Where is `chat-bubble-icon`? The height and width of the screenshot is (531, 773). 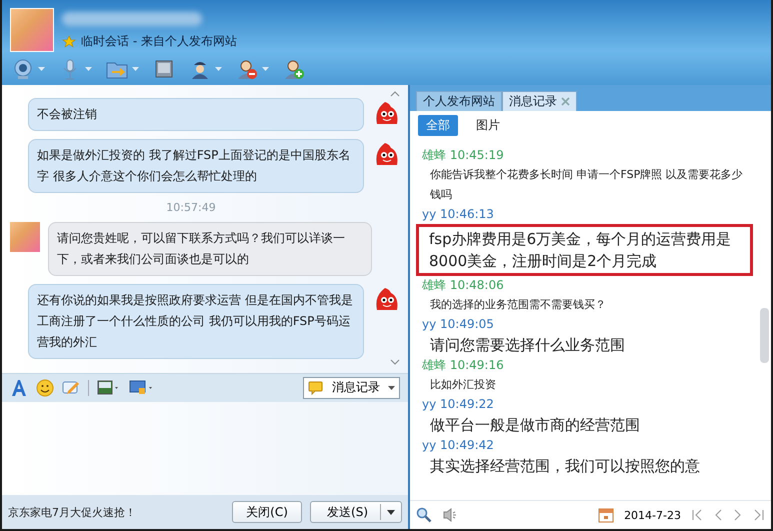 chat-bubble-icon is located at coordinates (316, 387).